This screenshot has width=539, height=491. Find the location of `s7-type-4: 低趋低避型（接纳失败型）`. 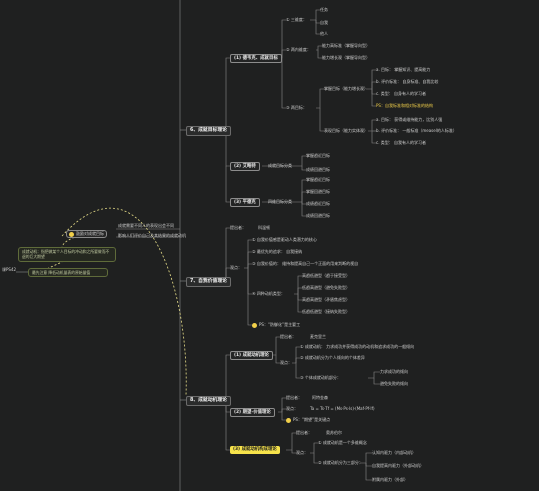

s7-type-4: 低趋低避型（接纳失败型） is located at coordinates (326, 311).